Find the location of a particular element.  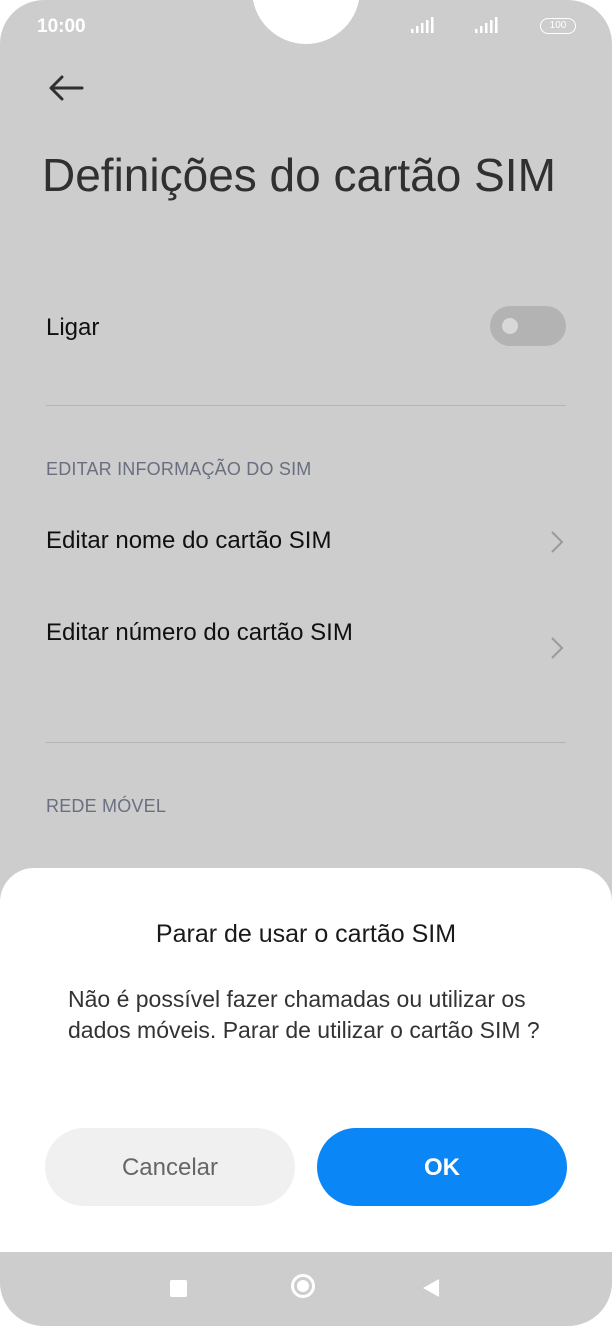

section-header-edit-sim: EDITAR INFORMAÇÃO DO SIM is located at coordinates (179, 469).